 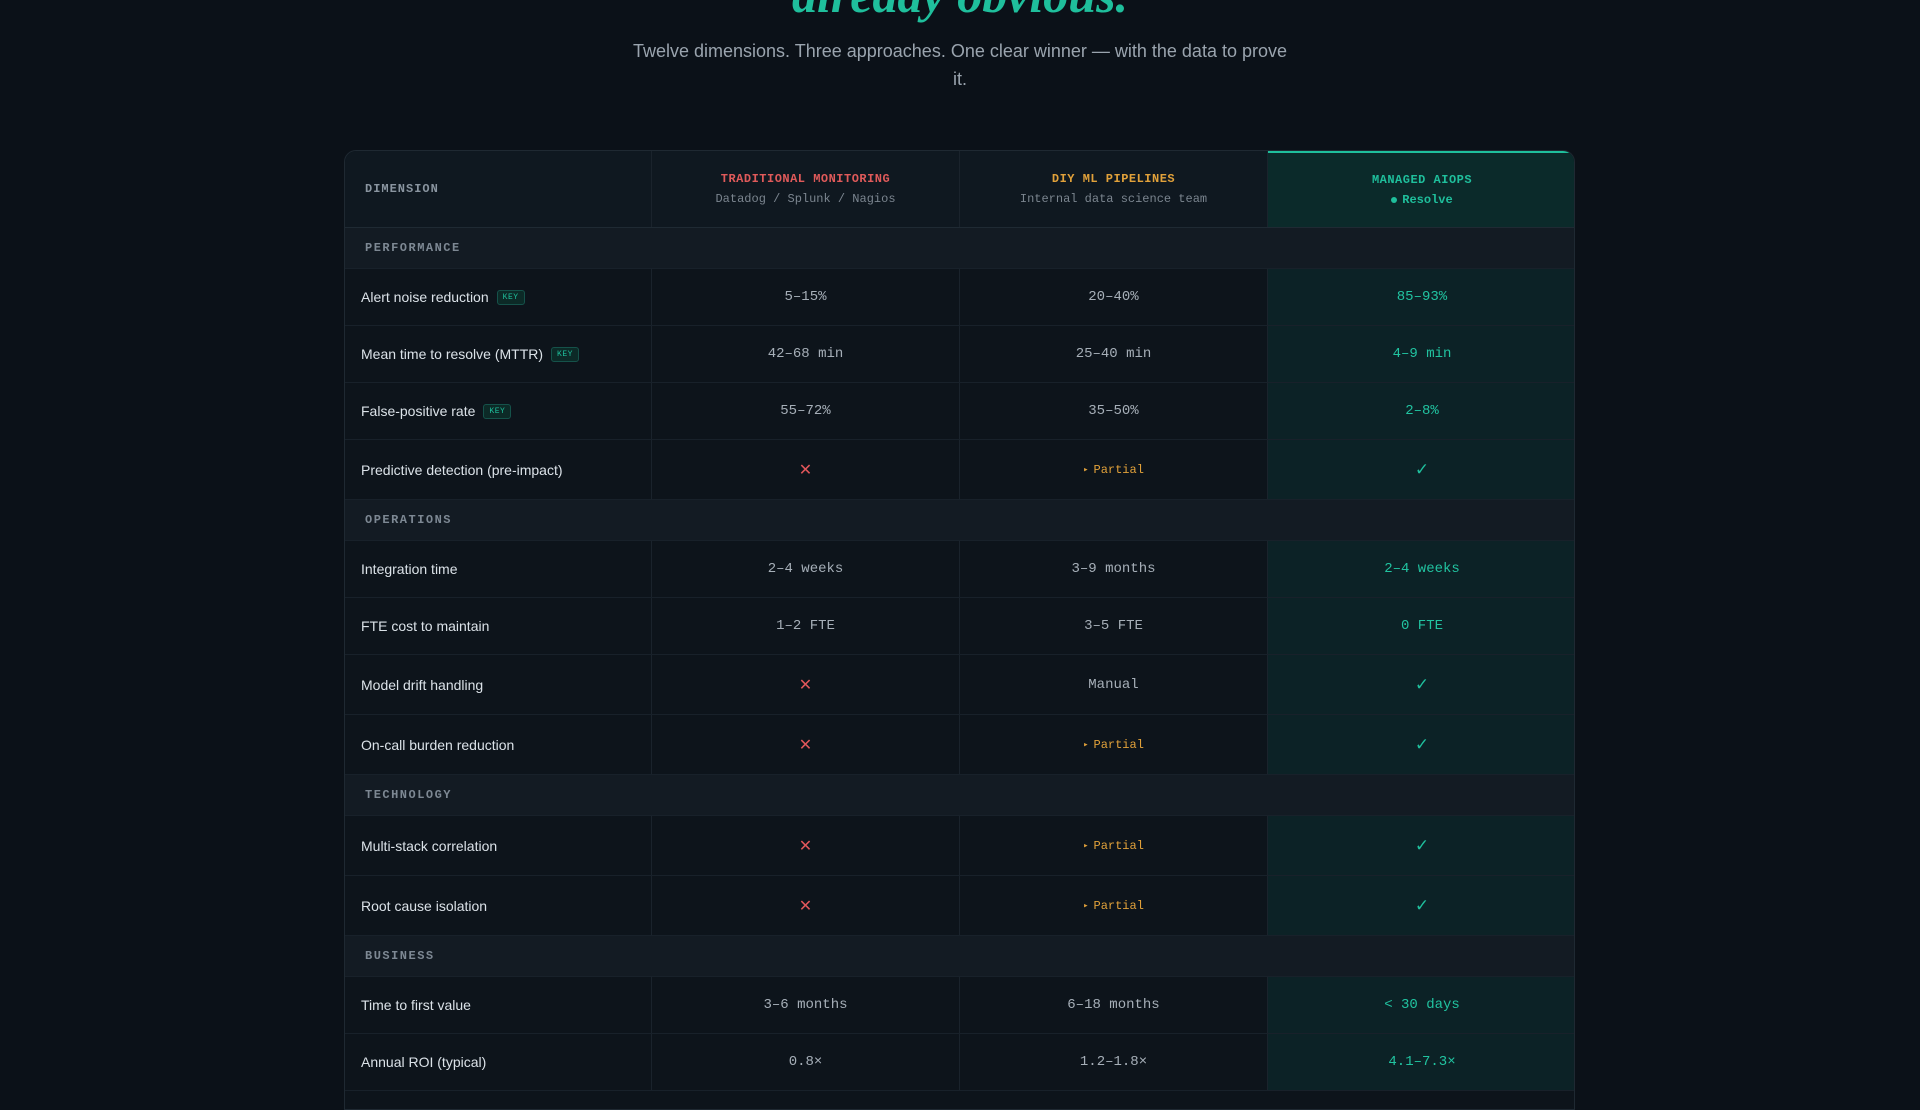 I want to click on cell-traditional: 0.8×, so click(x=806, y=1062).